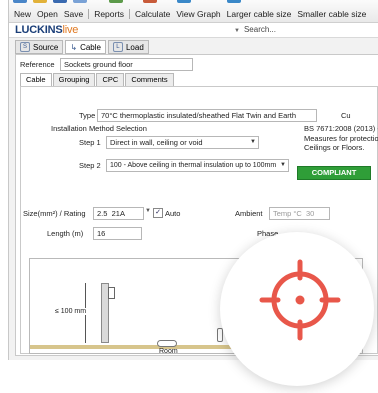 The width and height of the screenshot is (378, 393). I want to click on ambient-field: Temp °C 30, so click(299, 213).